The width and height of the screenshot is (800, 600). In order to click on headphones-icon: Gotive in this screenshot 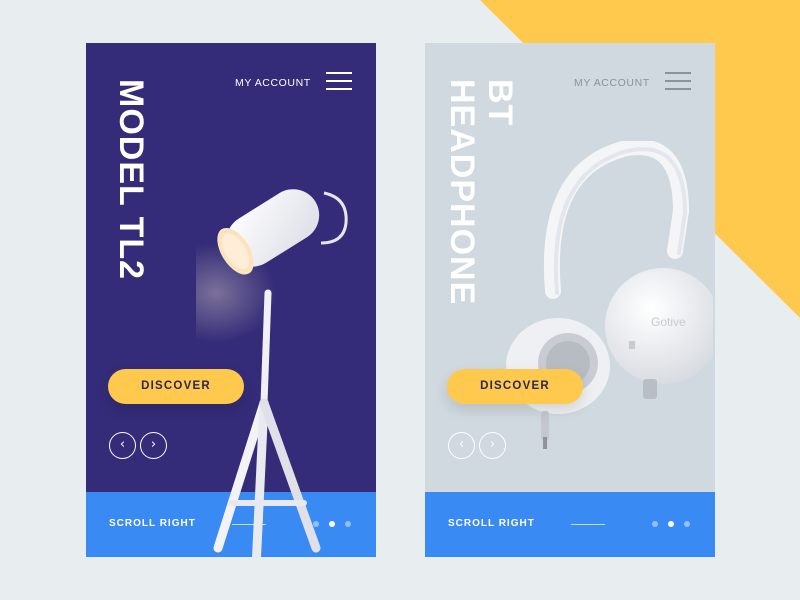, I will do `click(609, 295)`.